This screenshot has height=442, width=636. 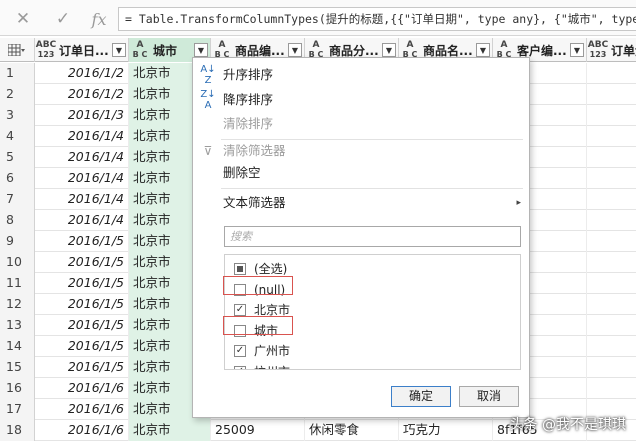 What do you see at coordinates (17, 430) in the screenshot?
I see `row-number: 18` at bounding box center [17, 430].